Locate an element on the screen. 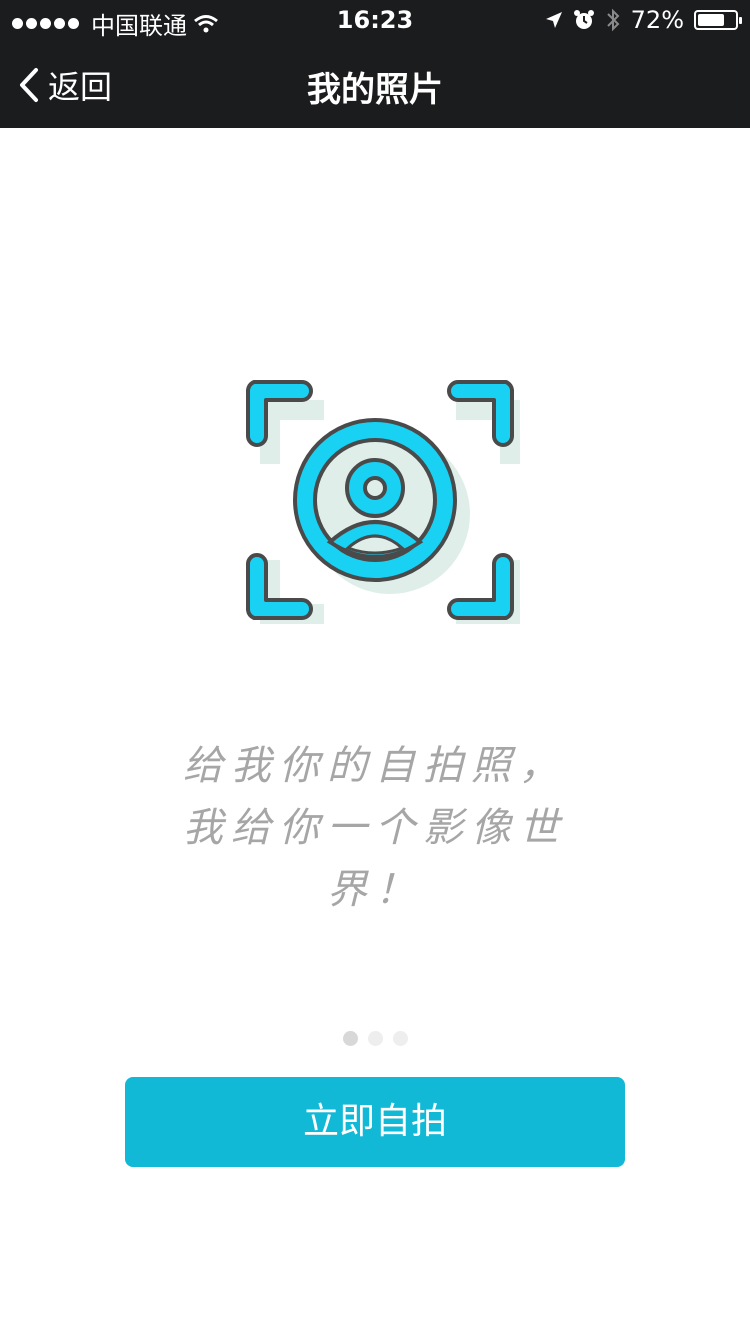 The image size is (750, 1334). tagline-line-2: 我给你一个影像世界！ is located at coordinates (375, 859).